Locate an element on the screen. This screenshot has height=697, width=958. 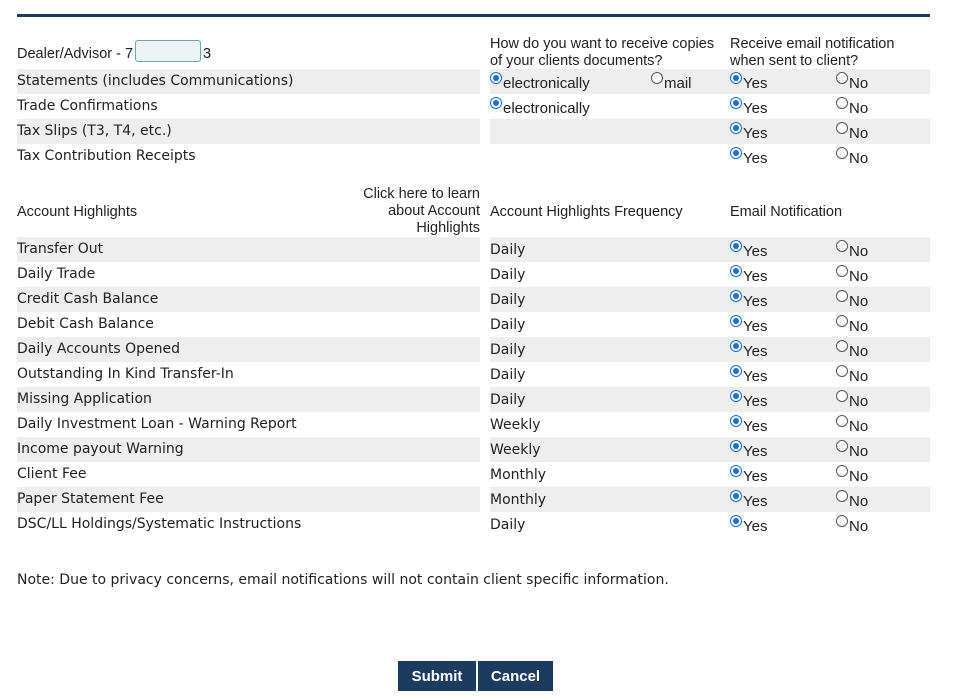
dealer-code-field is located at coordinates (168, 51).